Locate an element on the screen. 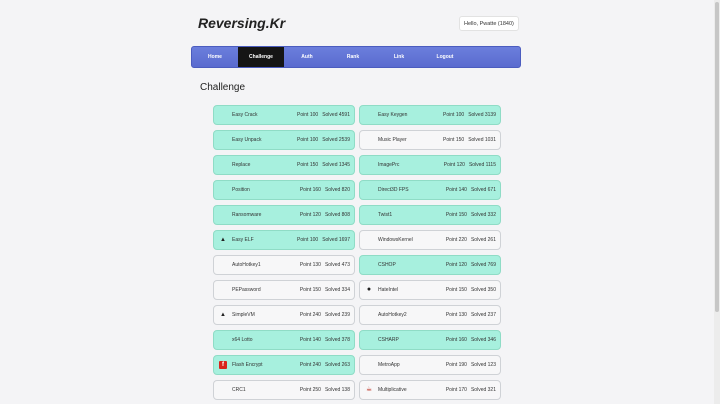 The width and height of the screenshot is (720, 404). challenge-solved-count: Solved 820 is located at coordinates (337, 190).